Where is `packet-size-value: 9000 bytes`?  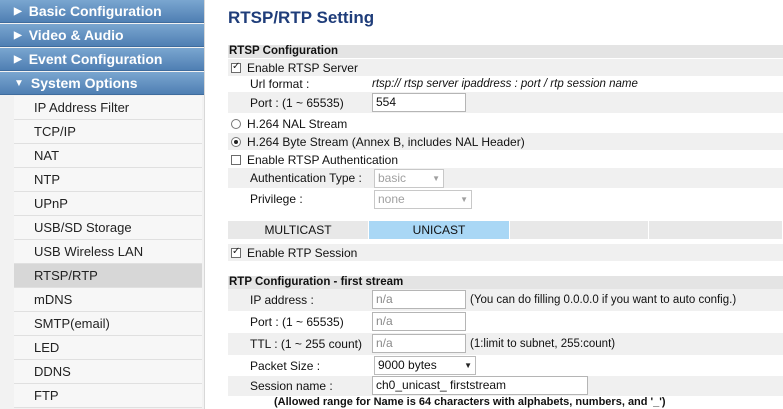
packet-size-value: 9000 bytes is located at coordinates (407, 365).